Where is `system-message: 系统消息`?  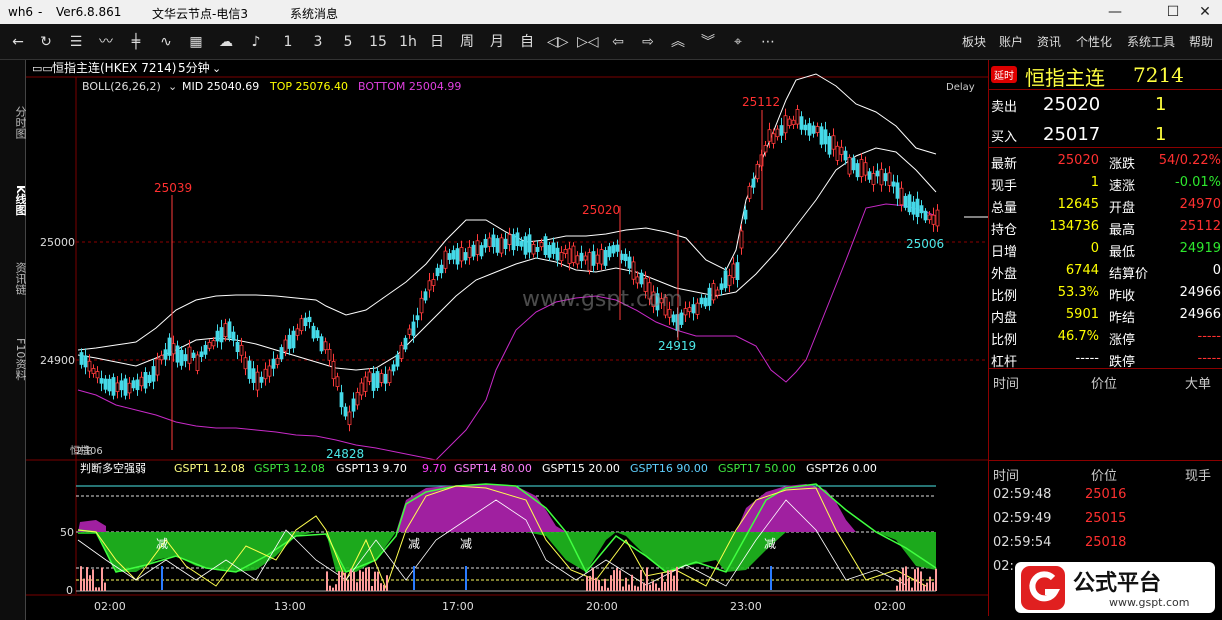
system-message: 系统消息 is located at coordinates (314, 13).